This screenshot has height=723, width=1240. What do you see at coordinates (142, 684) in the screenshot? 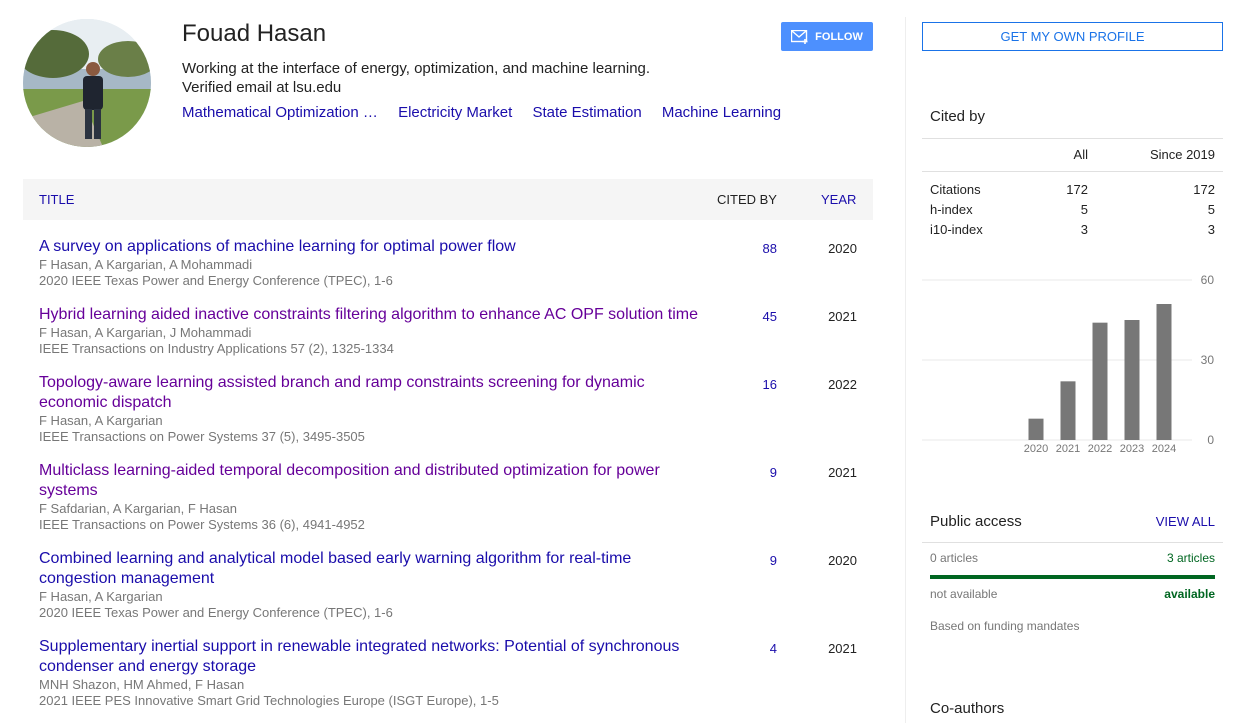
I see `article-authors: MNH Shazon, HM Ahmed, F Hasan` at bounding box center [142, 684].